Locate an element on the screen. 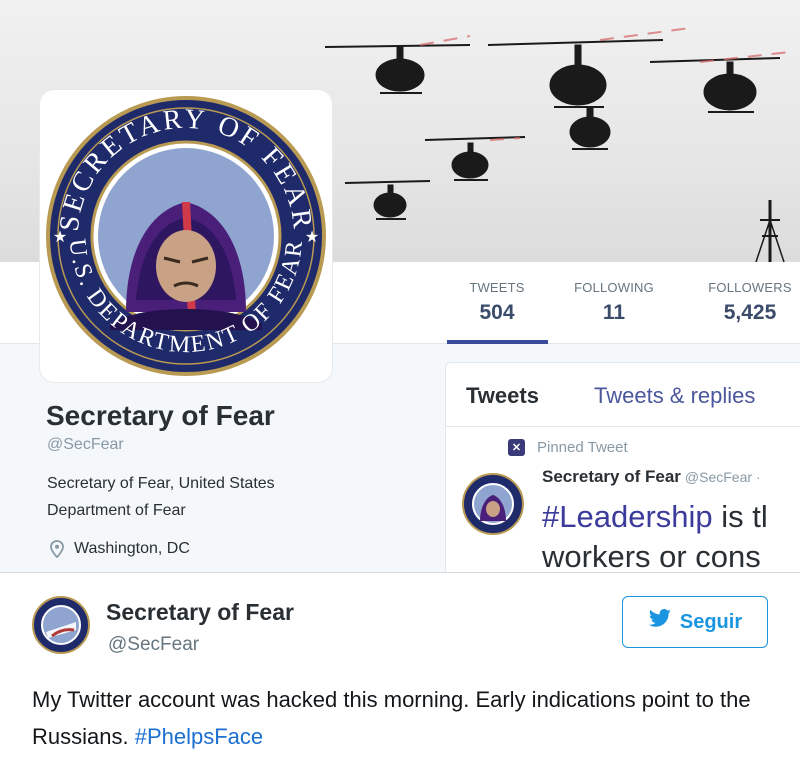 This screenshot has height=765, width=800. twitter-bird-icon is located at coordinates (660, 622).